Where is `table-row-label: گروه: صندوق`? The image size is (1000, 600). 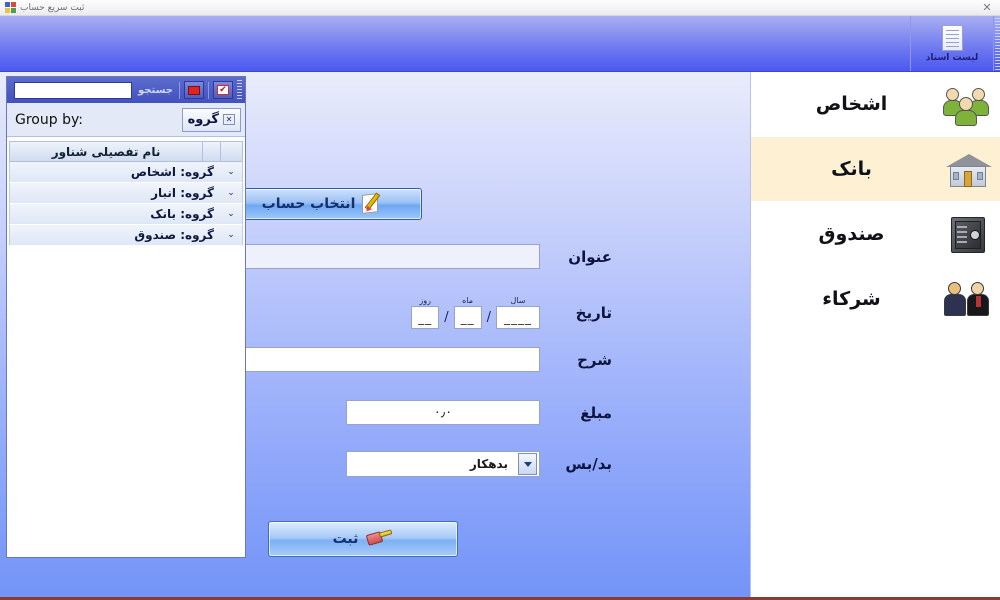
table-row-label: گروه: صندوق is located at coordinates (174, 235).